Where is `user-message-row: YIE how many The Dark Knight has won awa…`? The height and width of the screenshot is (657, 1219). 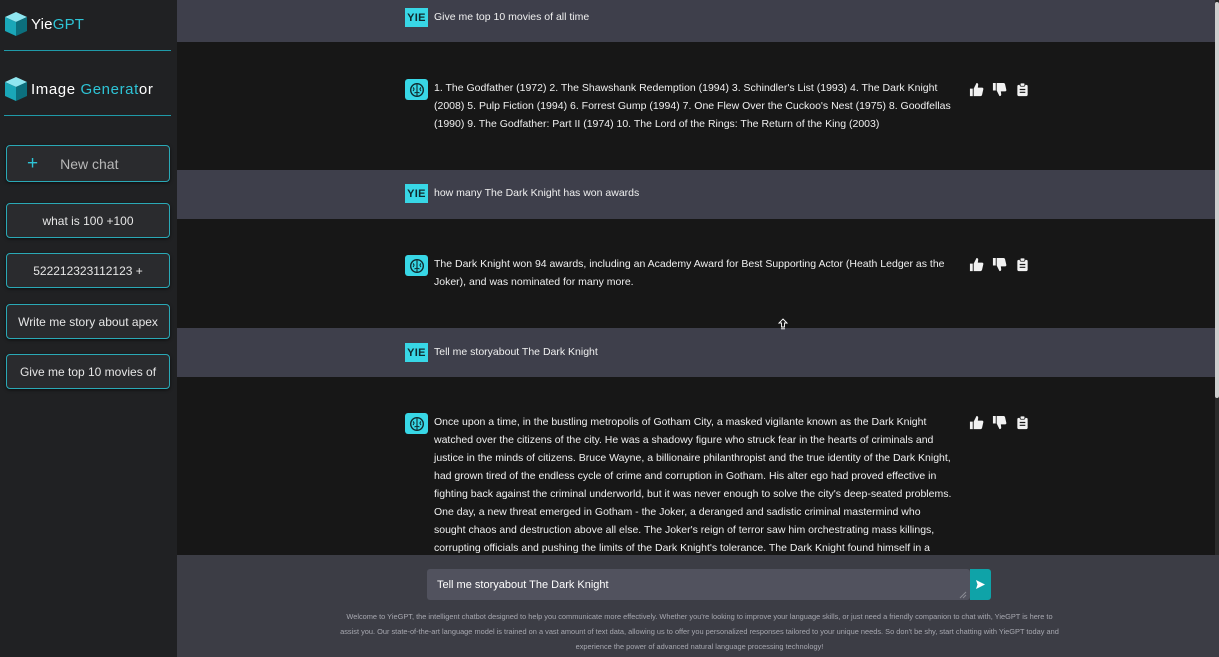 user-message-row: YIE how many The Dark Knight has won awa… is located at coordinates (696, 194).